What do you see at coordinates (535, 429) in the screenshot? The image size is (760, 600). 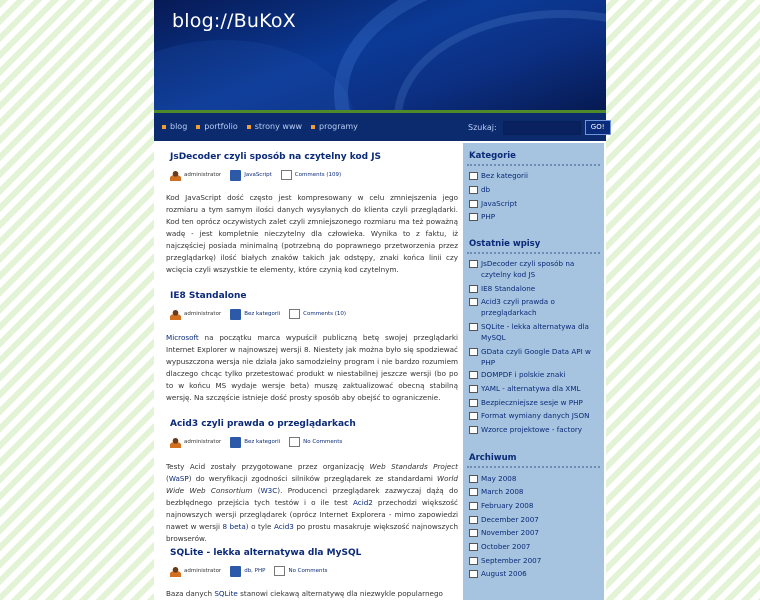 I see `sidebar-item-recent-post: Wzorce projektowe - factory` at bounding box center [535, 429].